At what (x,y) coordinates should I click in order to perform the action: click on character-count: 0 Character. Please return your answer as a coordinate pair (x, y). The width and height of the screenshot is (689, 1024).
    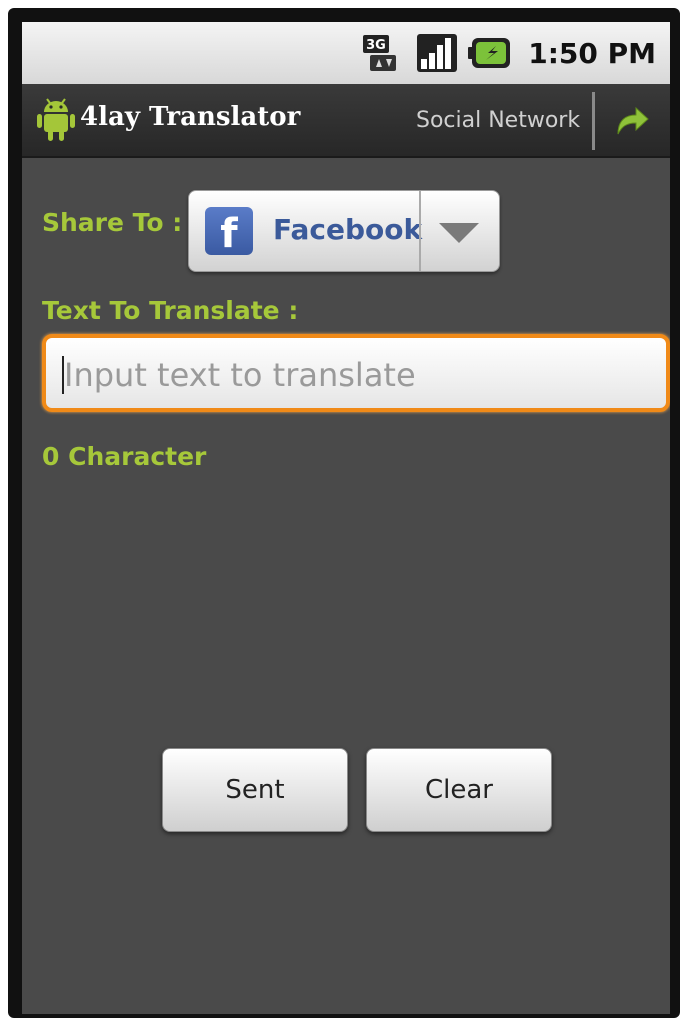
    Looking at the image, I should click on (124, 456).